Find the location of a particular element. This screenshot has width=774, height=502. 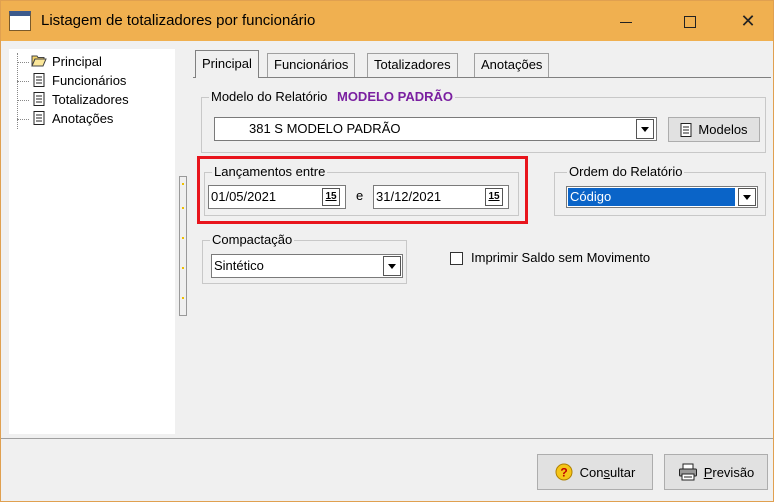

modelo-legend-label: Modelo do Relatório is located at coordinates (269, 96).